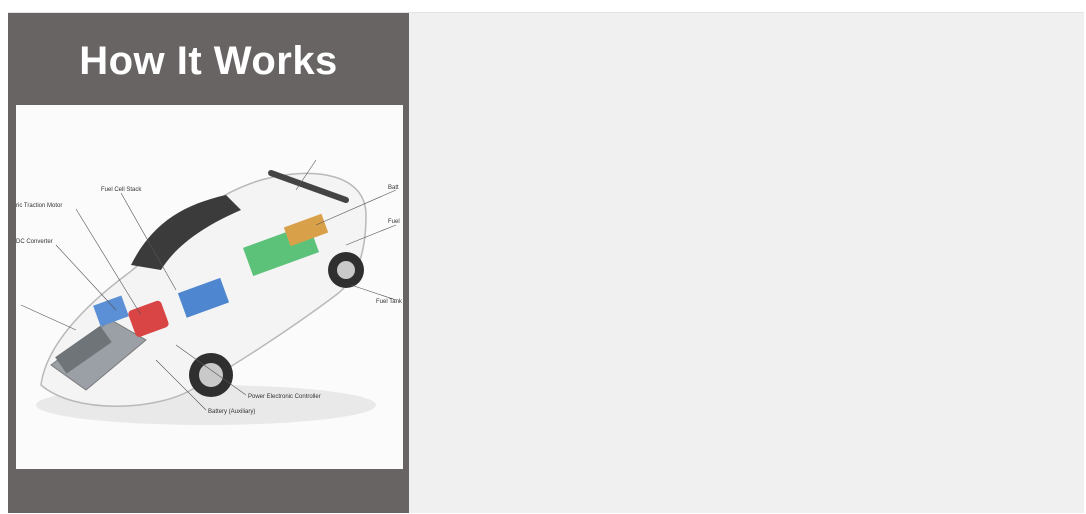 The height and width of the screenshot is (514, 1086). I want to click on callout-power-electronic-controller: Power Electronic Controller, so click(284, 397).